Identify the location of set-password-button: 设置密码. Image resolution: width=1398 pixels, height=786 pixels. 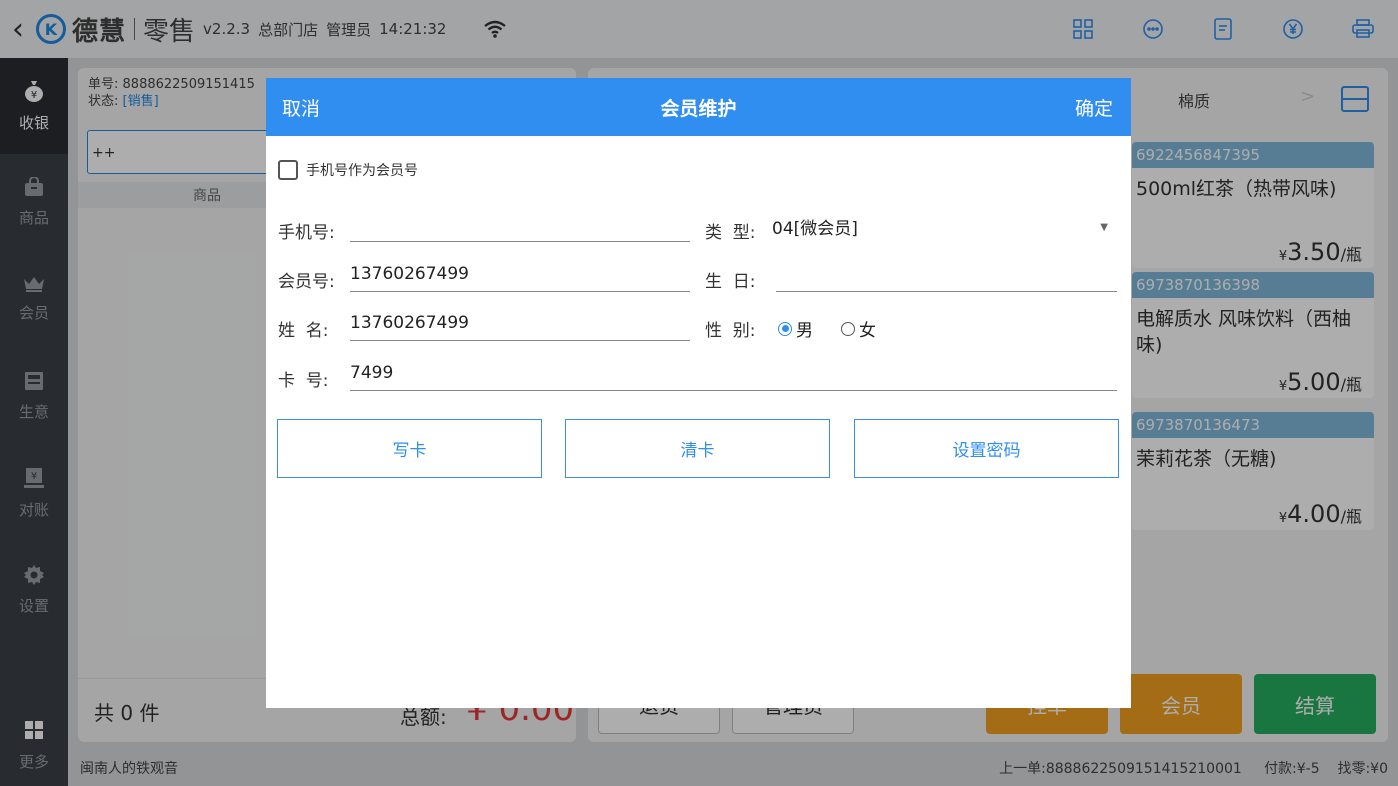
(986, 448).